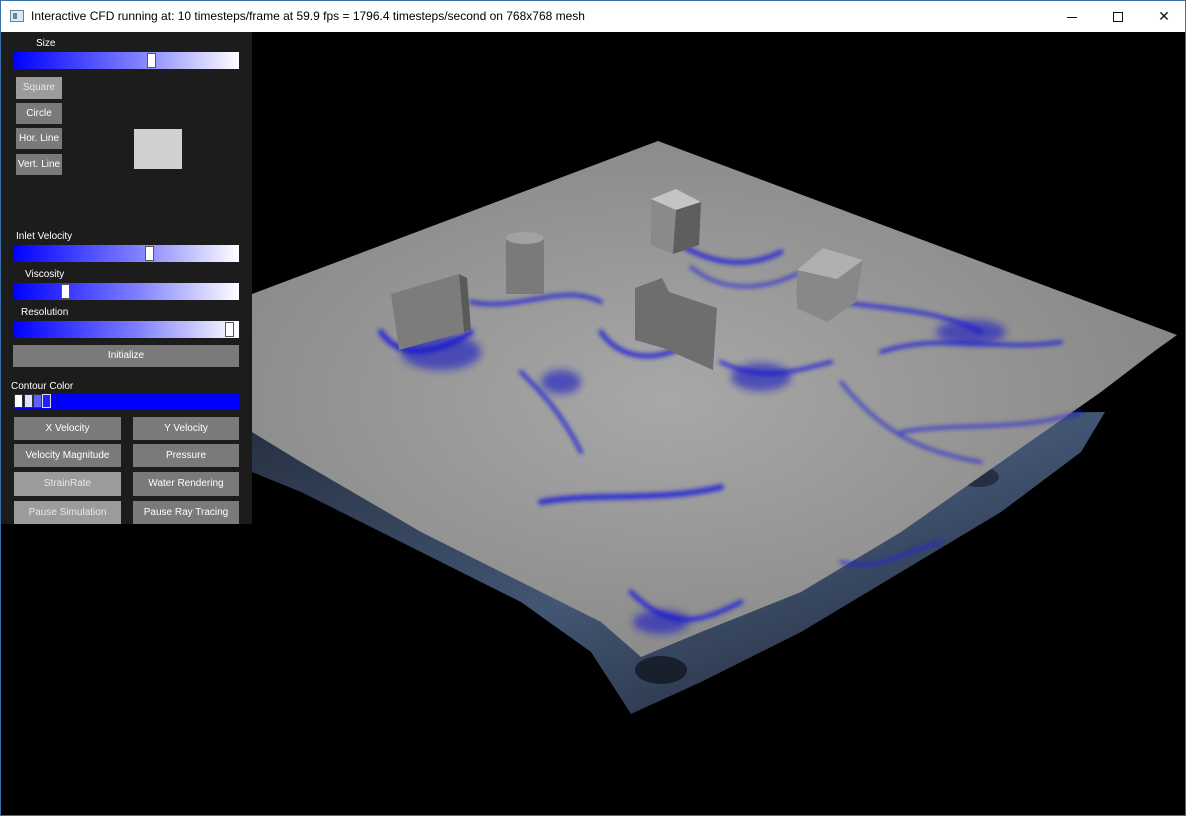 Image resolution: width=1186 pixels, height=816 pixels. Describe the element at coordinates (661, 670) in the screenshot. I see `water-vortex` at that location.